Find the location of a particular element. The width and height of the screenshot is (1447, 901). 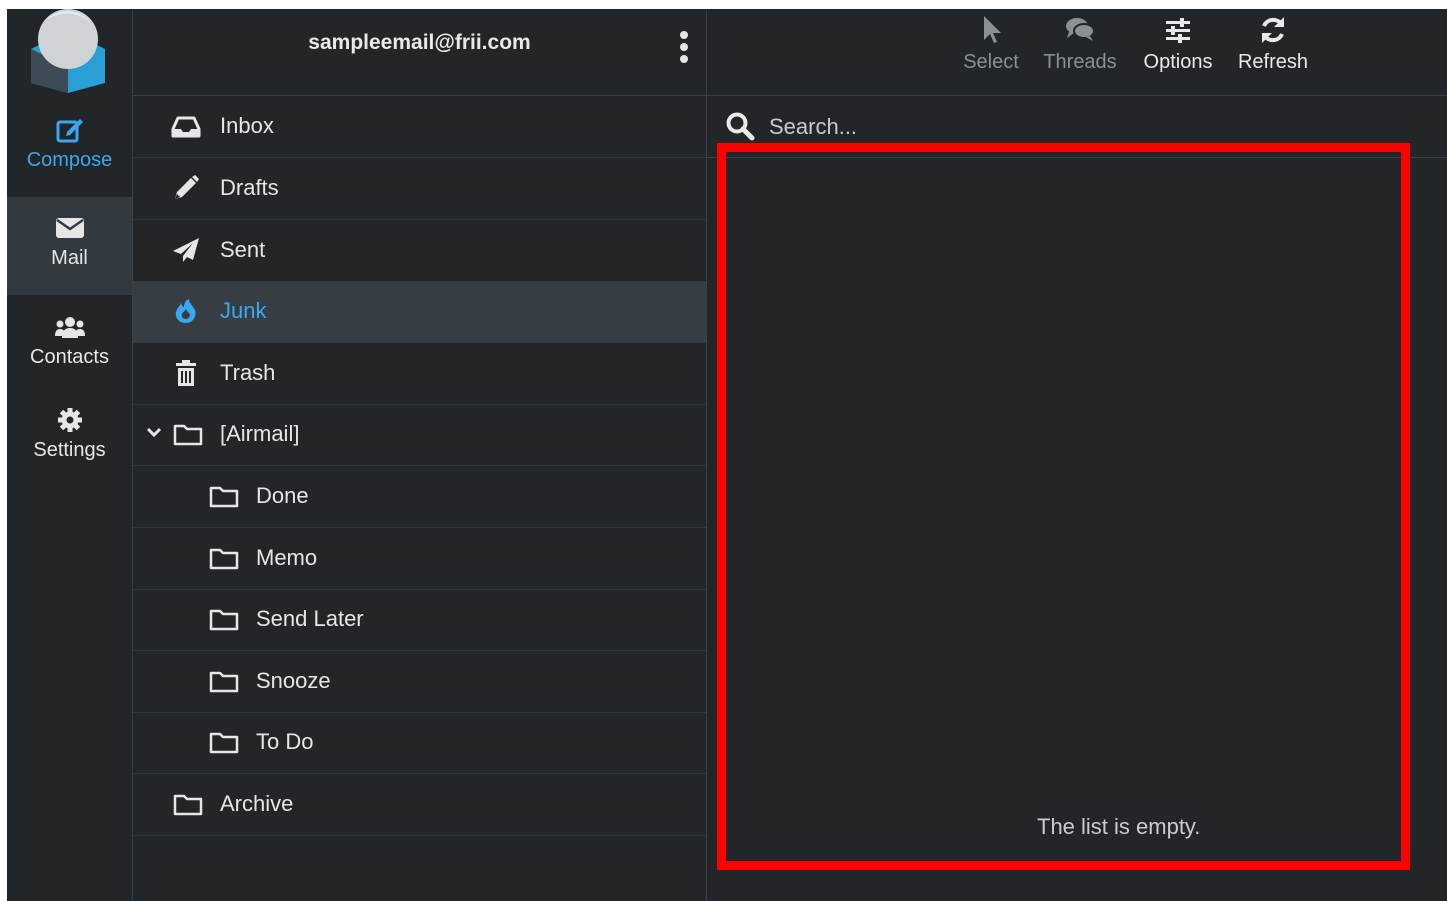

folder-memo: Memo is located at coordinates (419, 559).